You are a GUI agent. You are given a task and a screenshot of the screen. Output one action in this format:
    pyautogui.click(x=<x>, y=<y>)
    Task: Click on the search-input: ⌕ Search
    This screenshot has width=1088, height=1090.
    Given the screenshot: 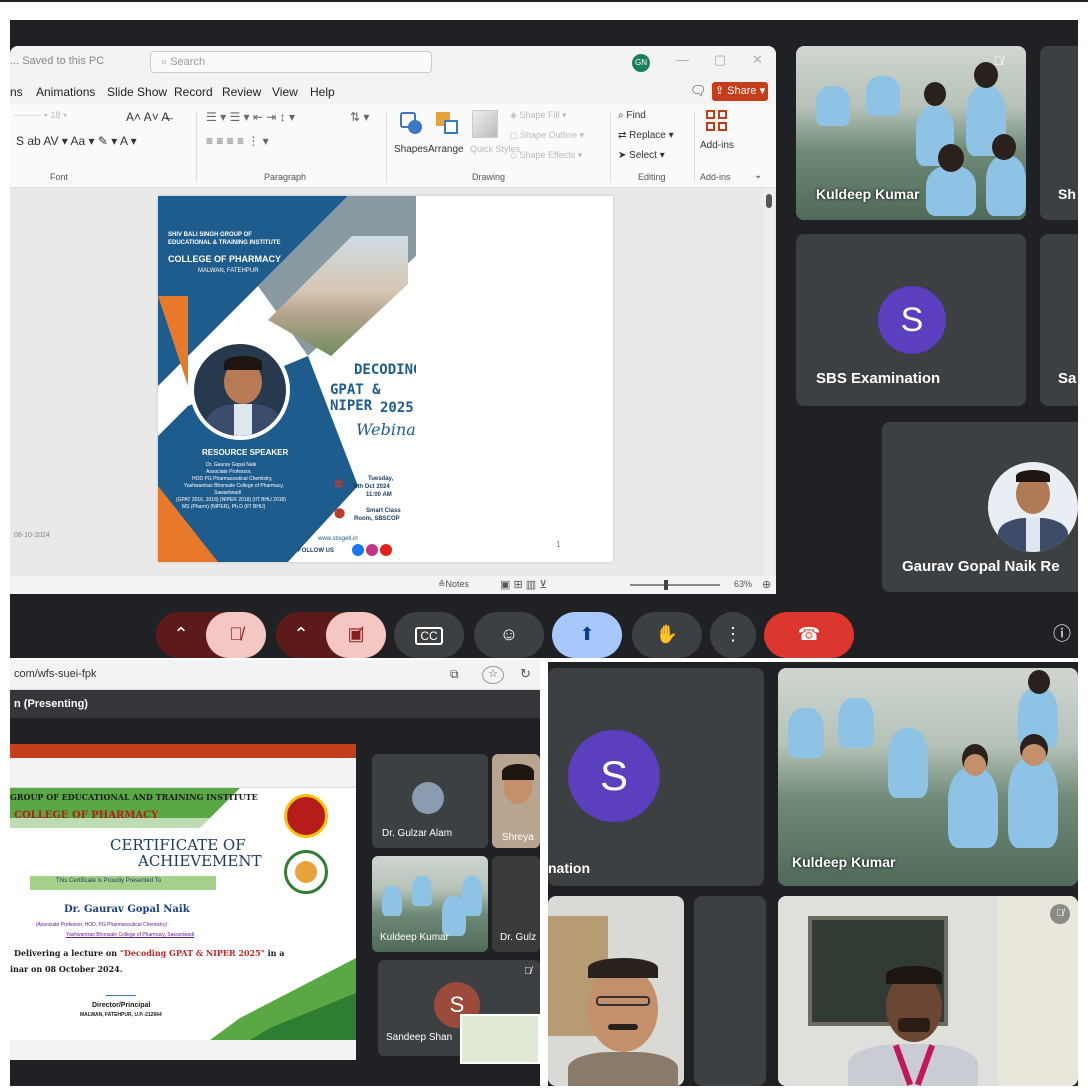 What is the action you would take?
    pyautogui.click(x=291, y=62)
    